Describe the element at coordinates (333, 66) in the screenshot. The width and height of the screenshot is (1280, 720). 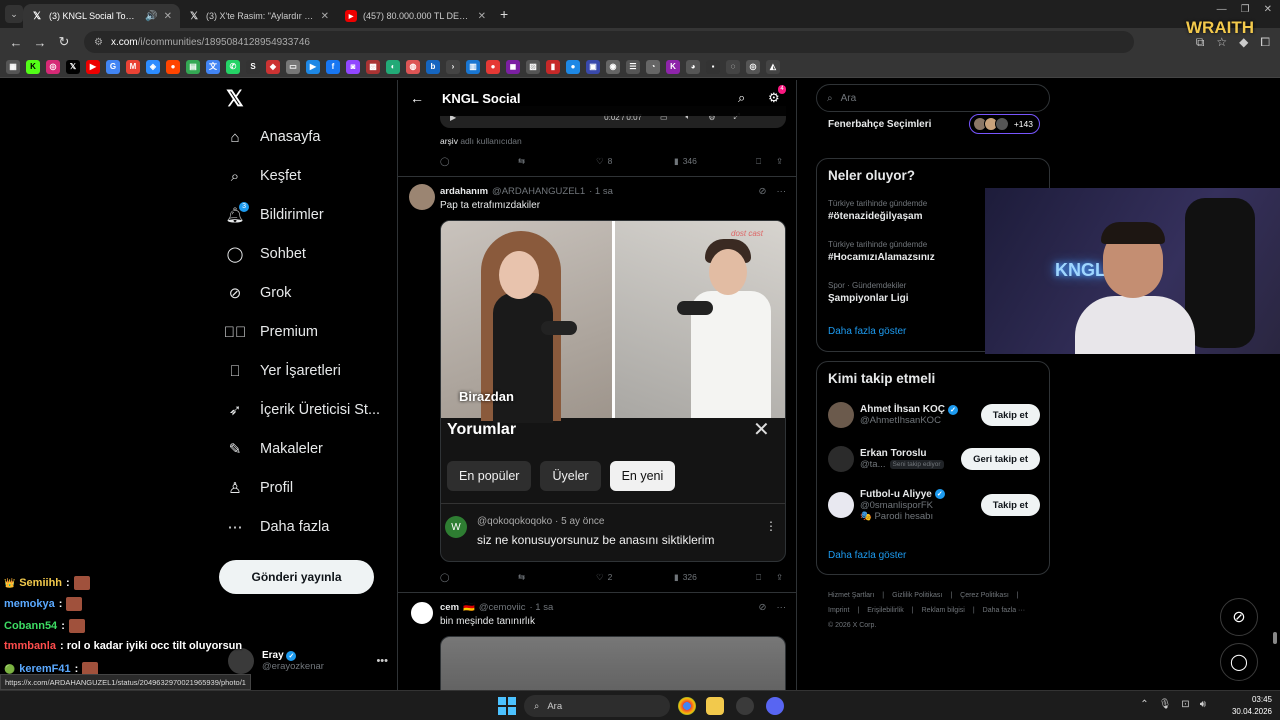
I see `facebook-icon: f` at that location.